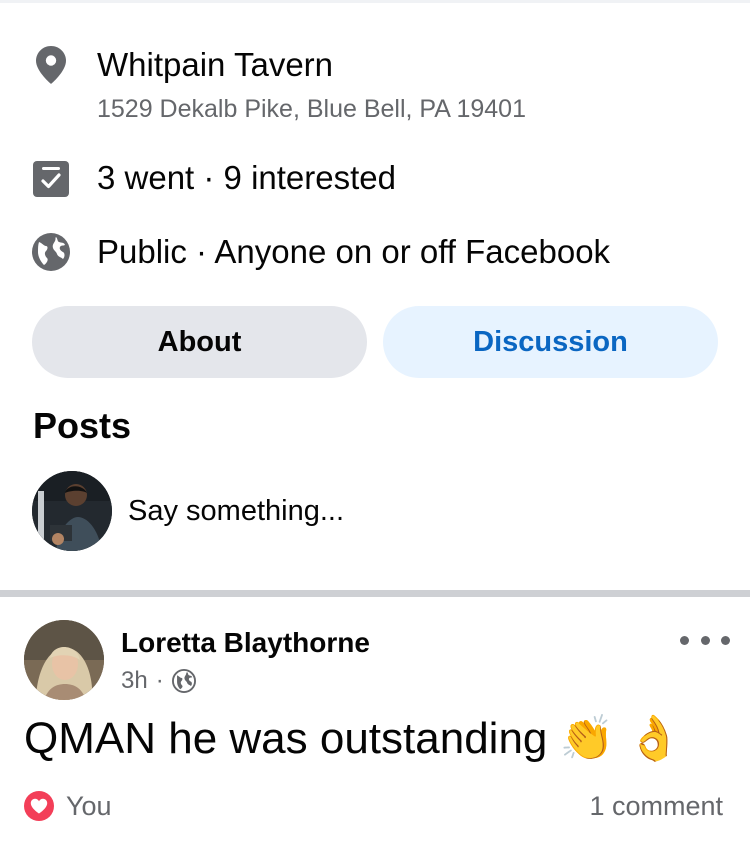 The image size is (750, 848). I want to click on author-avatar, so click(64, 660).